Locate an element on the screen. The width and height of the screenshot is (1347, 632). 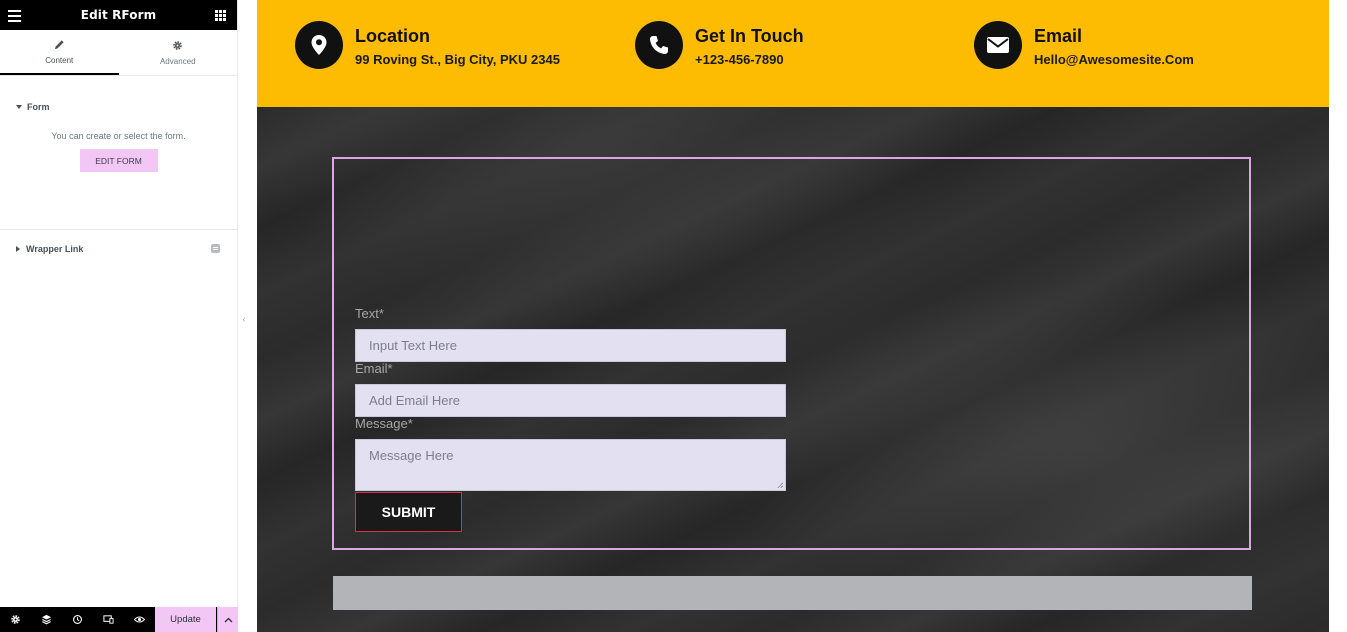
message-textarea: Message Here is located at coordinates (570, 465).